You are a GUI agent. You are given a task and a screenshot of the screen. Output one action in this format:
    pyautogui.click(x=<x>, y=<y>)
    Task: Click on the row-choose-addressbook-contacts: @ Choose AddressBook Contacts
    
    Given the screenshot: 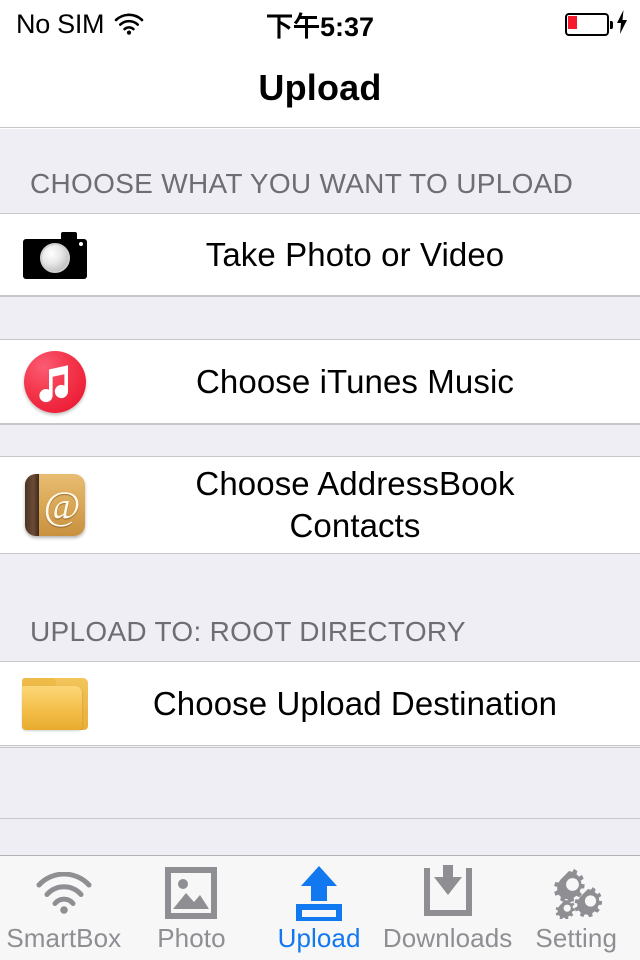 What is the action you would take?
    pyautogui.click(x=320, y=505)
    